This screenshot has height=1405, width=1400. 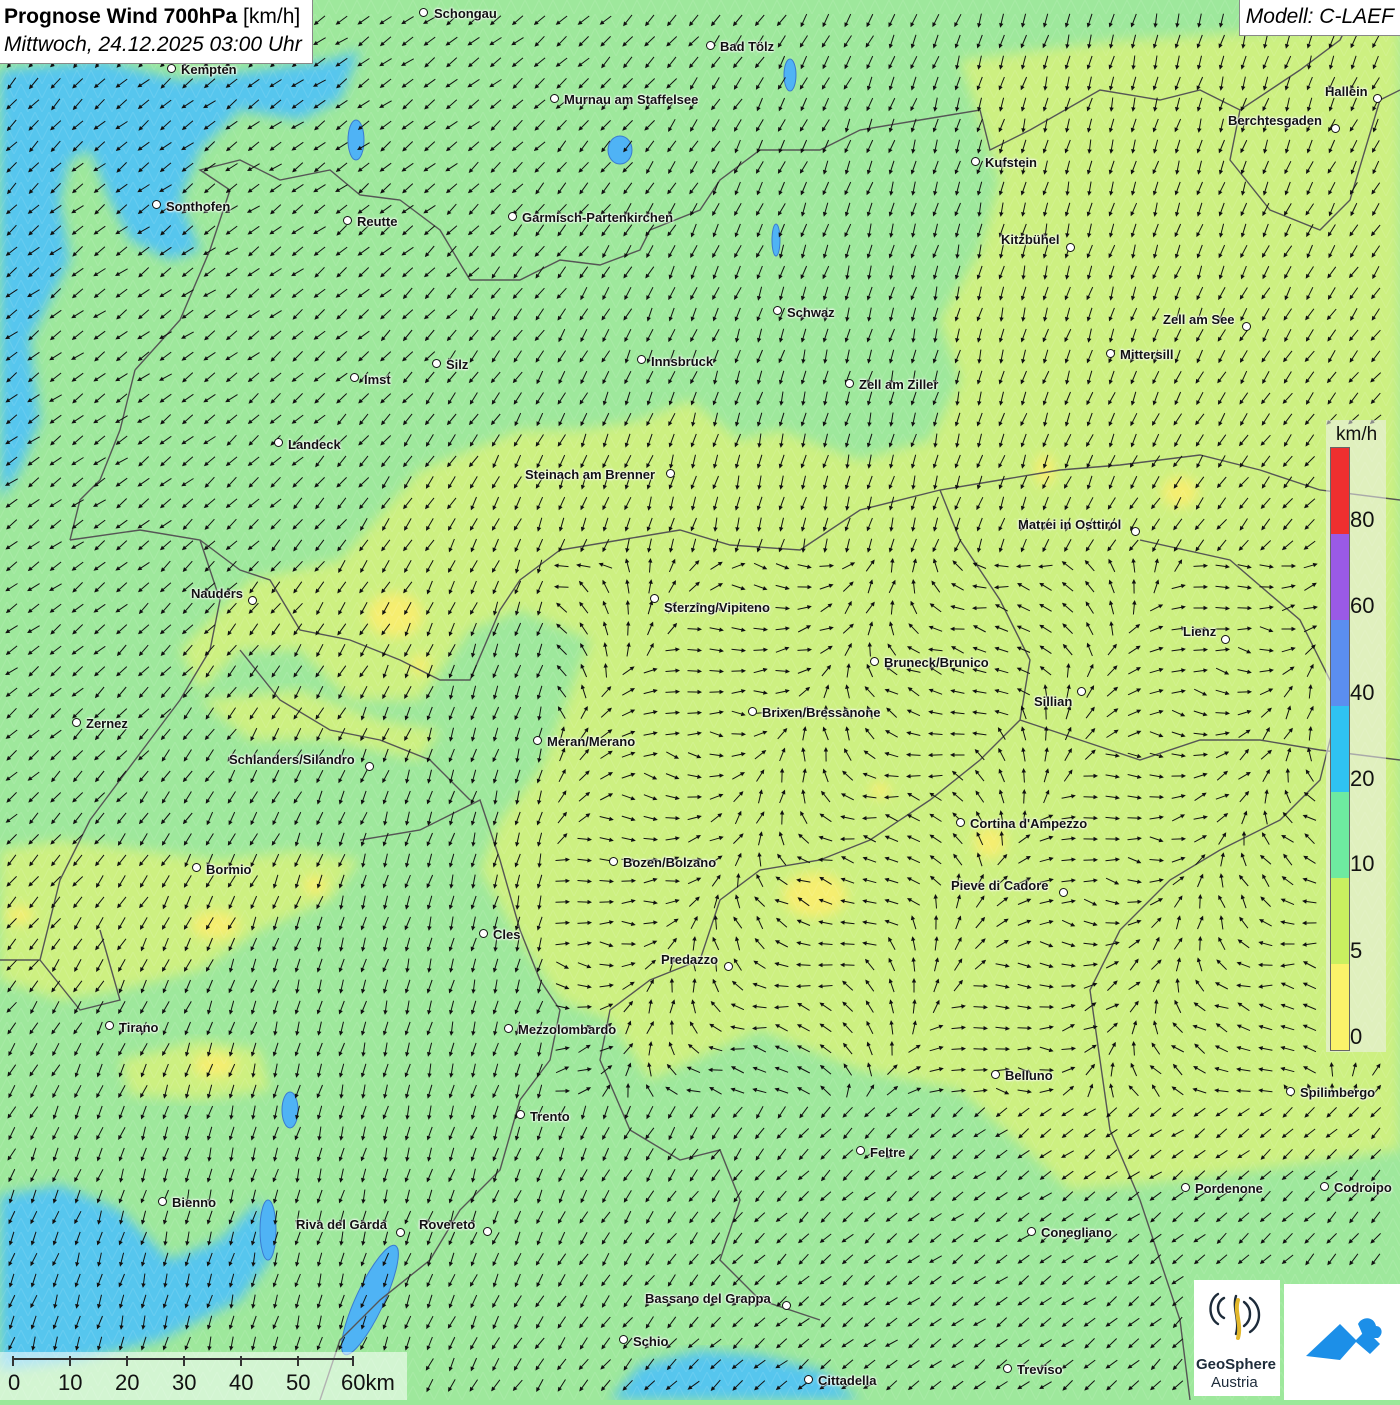 I want to click on lake-iseo, so click(x=268, y=1230).